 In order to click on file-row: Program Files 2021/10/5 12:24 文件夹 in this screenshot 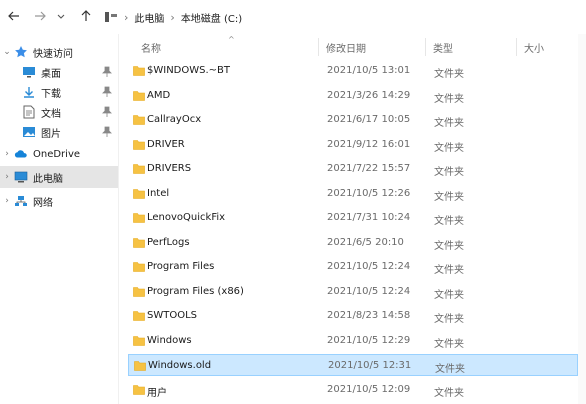, I will do `click(353, 267)`.